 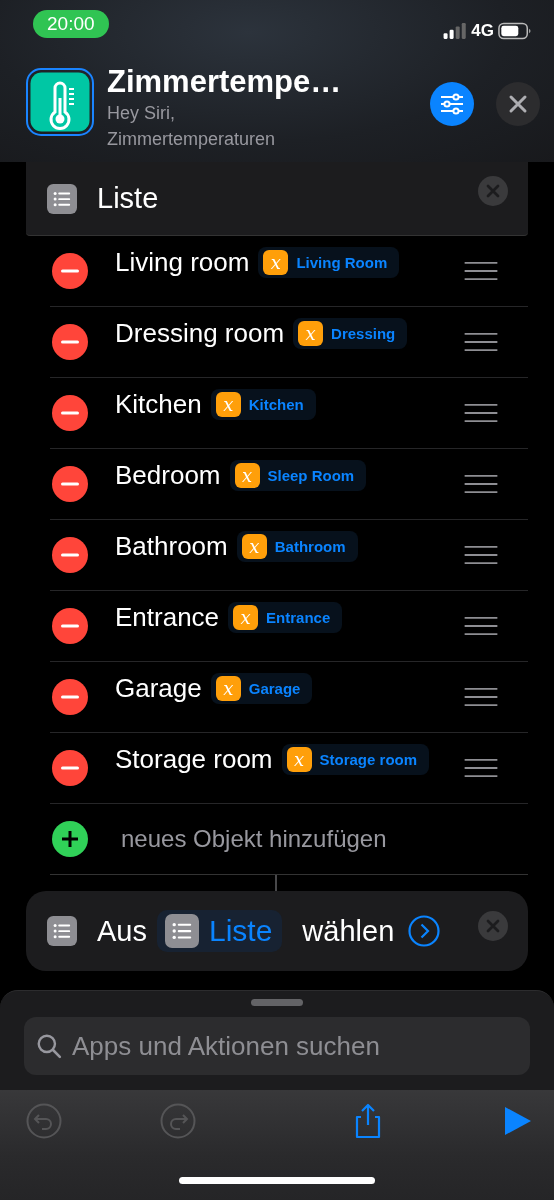 I want to click on variable-token: x Kitchen, so click(x=263, y=404).